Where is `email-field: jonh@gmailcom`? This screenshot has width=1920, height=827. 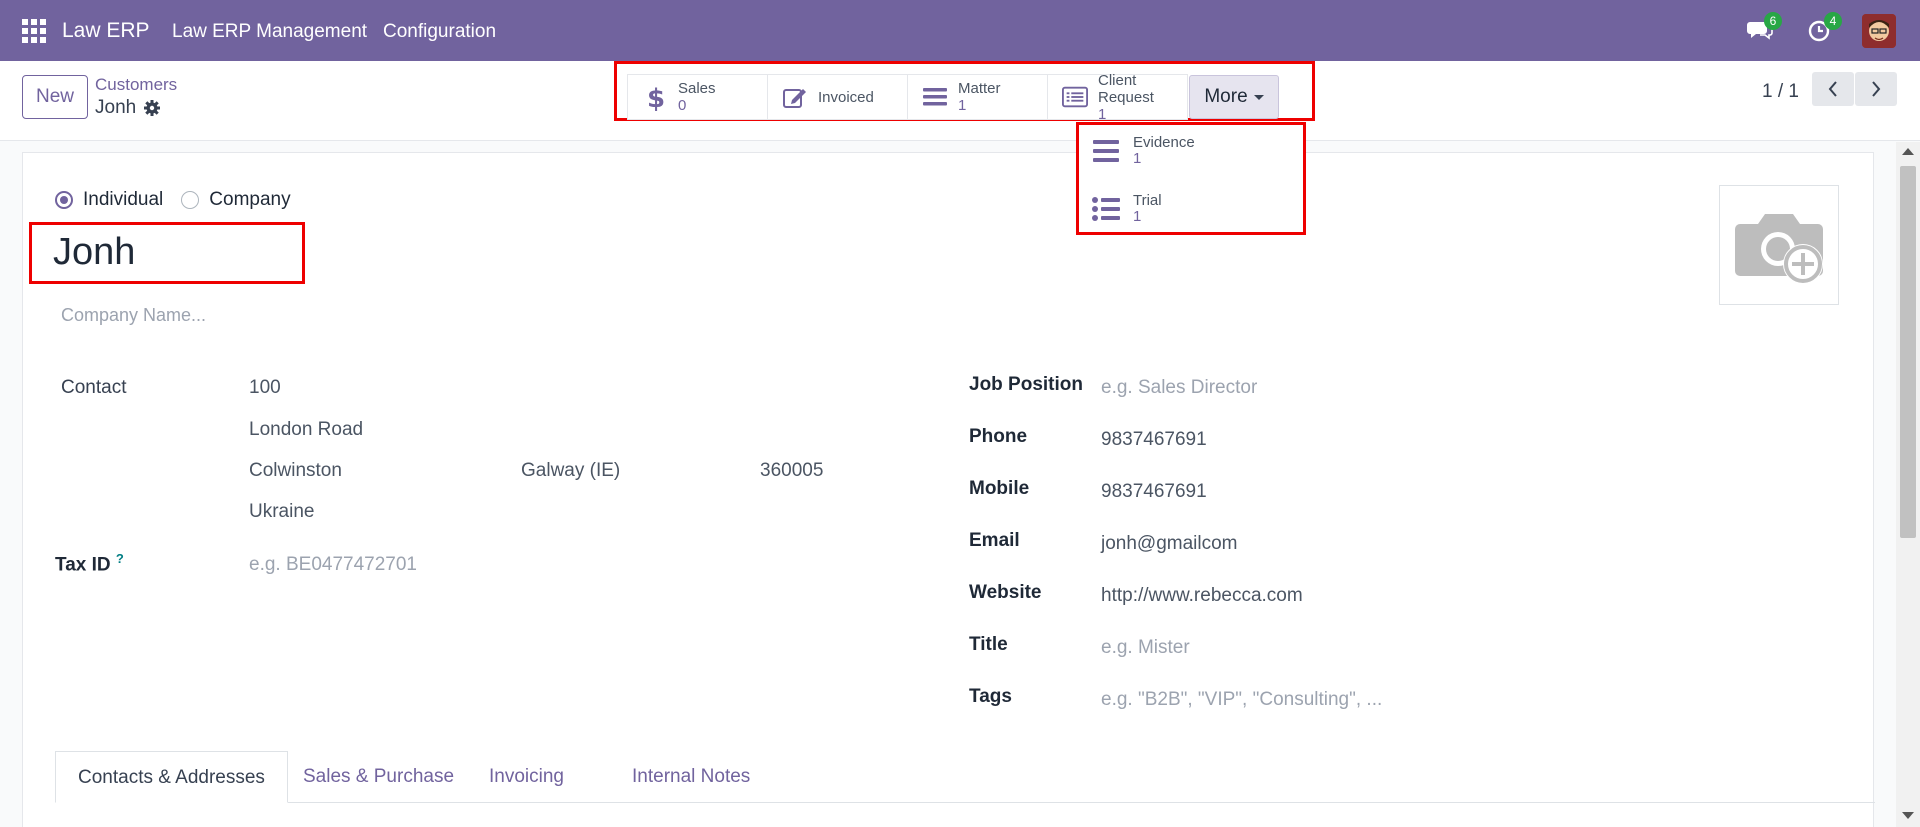 email-field: jonh@gmailcom is located at coordinates (1169, 544).